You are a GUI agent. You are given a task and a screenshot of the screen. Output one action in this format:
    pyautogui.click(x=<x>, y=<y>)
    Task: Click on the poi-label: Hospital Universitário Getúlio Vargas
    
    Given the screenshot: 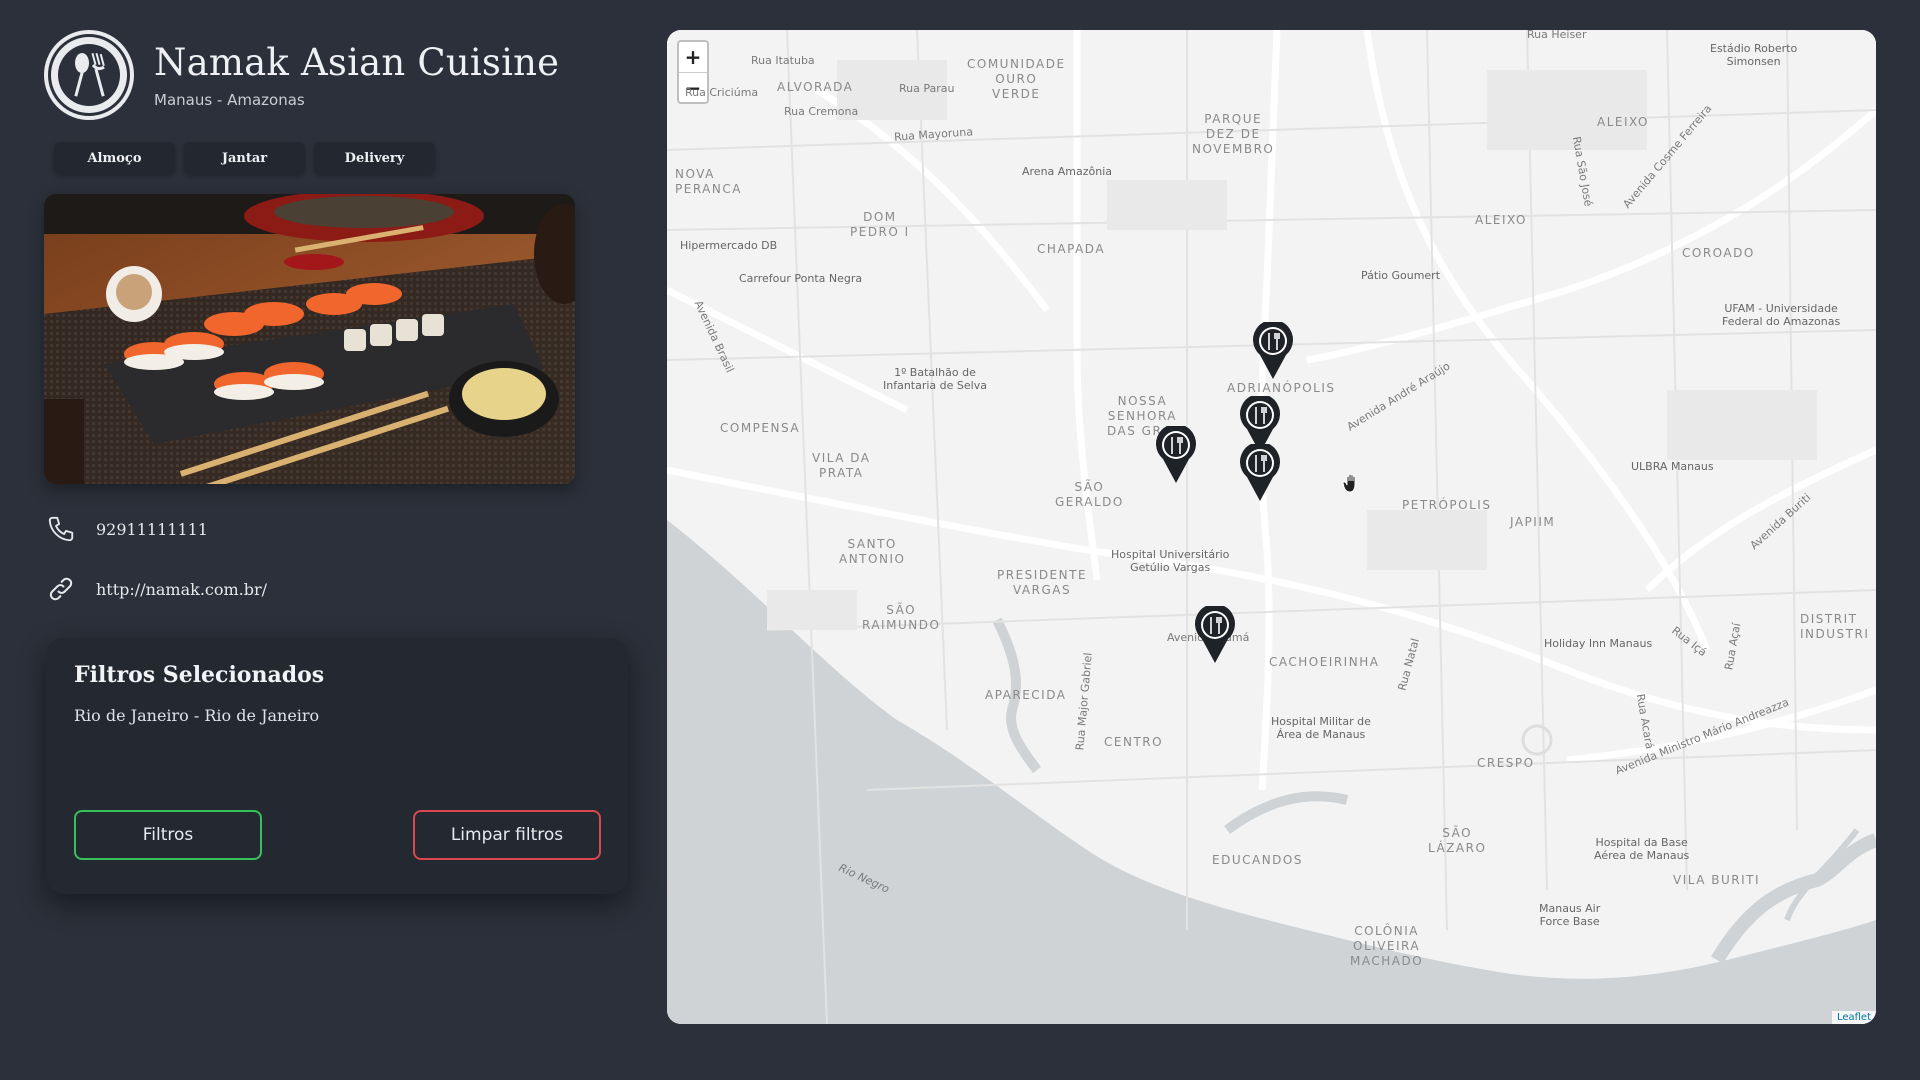 What is the action you would take?
    pyautogui.click(x=1170, y=561)
    